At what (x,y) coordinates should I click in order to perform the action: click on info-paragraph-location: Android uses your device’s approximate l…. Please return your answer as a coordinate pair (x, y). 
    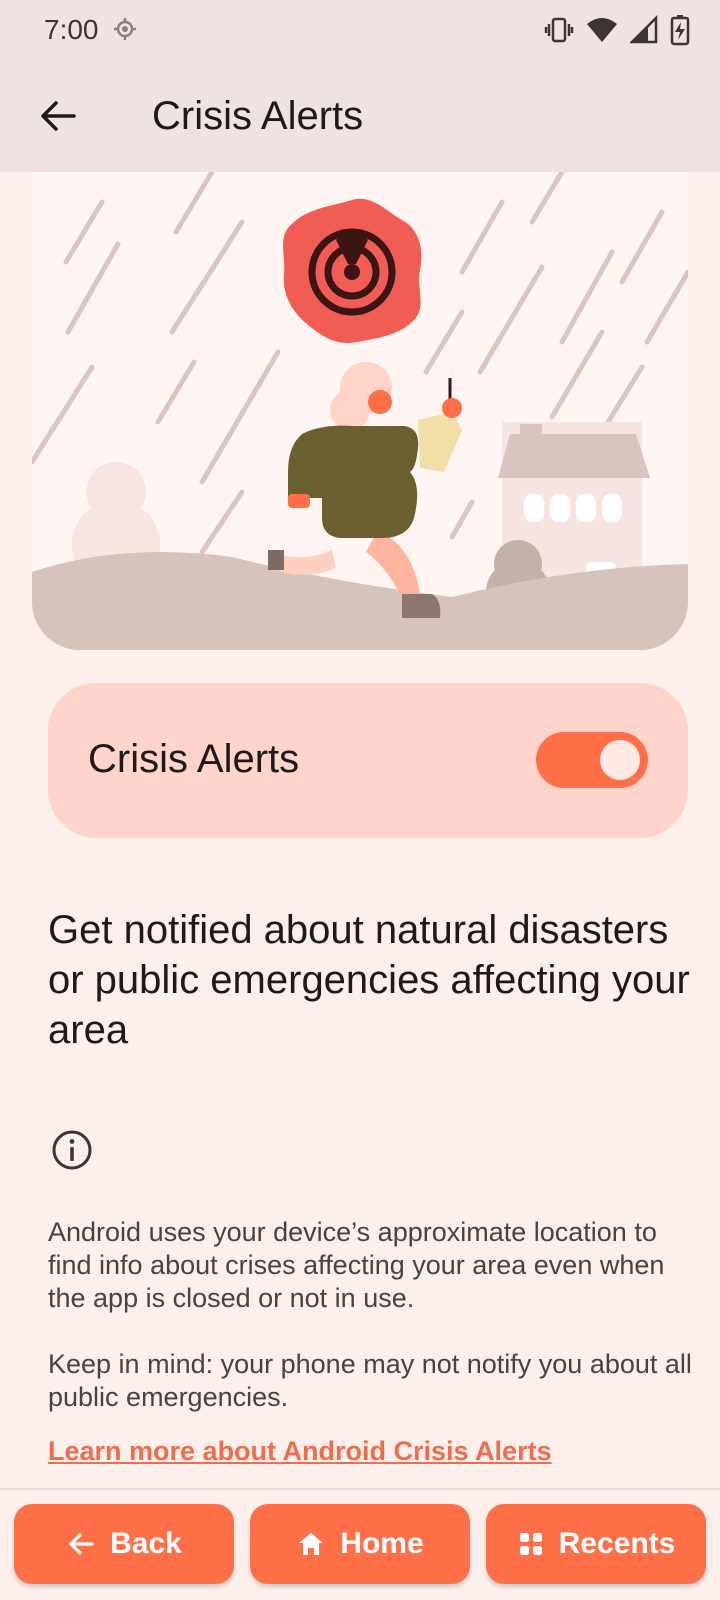
    Looking at the image, I should click on (356, 1265).